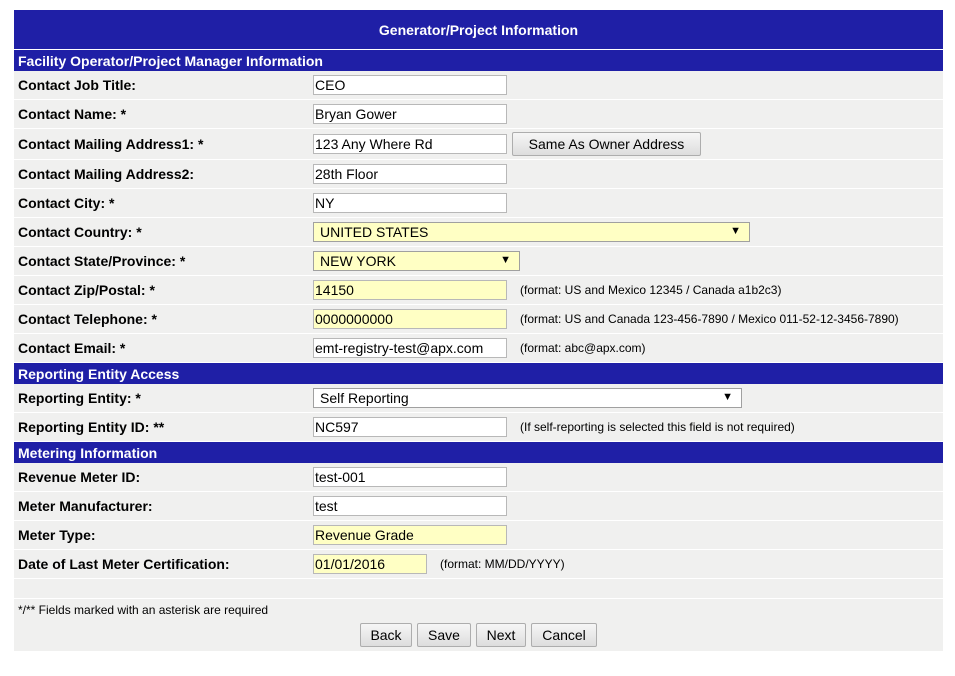 This screenshot has width=955, height=676. What do you see at coordinates (87, 319) in the screenshot?
I see `phone-label: Contact Telephone: *` at bounding box center [87, 319].